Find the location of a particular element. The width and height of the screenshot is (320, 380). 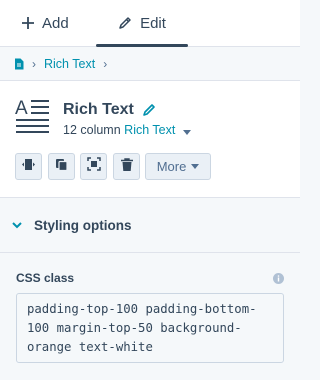

breadcrumb: › Rich Text › is located at coordinates (150, 64).